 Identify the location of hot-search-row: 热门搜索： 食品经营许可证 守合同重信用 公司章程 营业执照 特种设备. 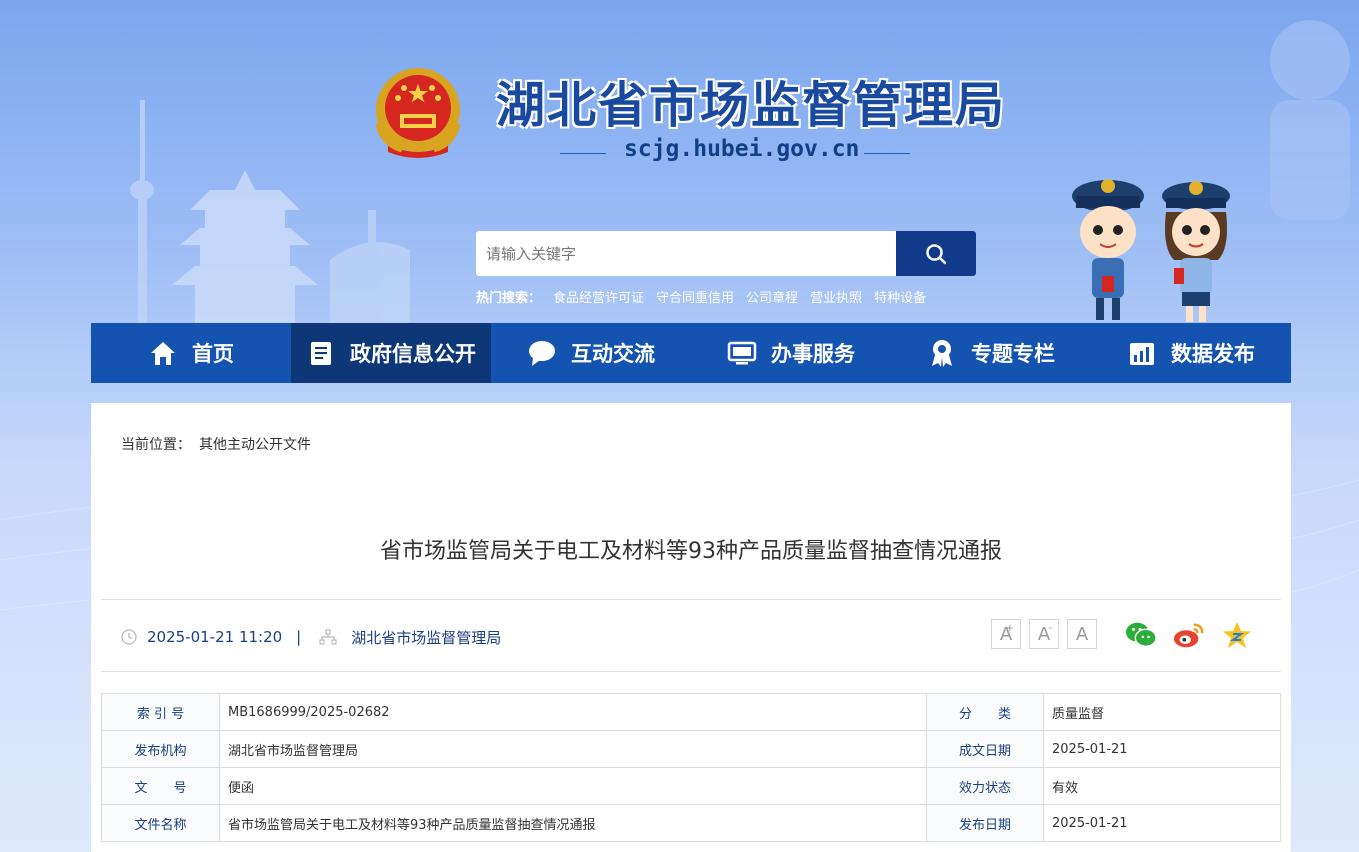
(701, 296).